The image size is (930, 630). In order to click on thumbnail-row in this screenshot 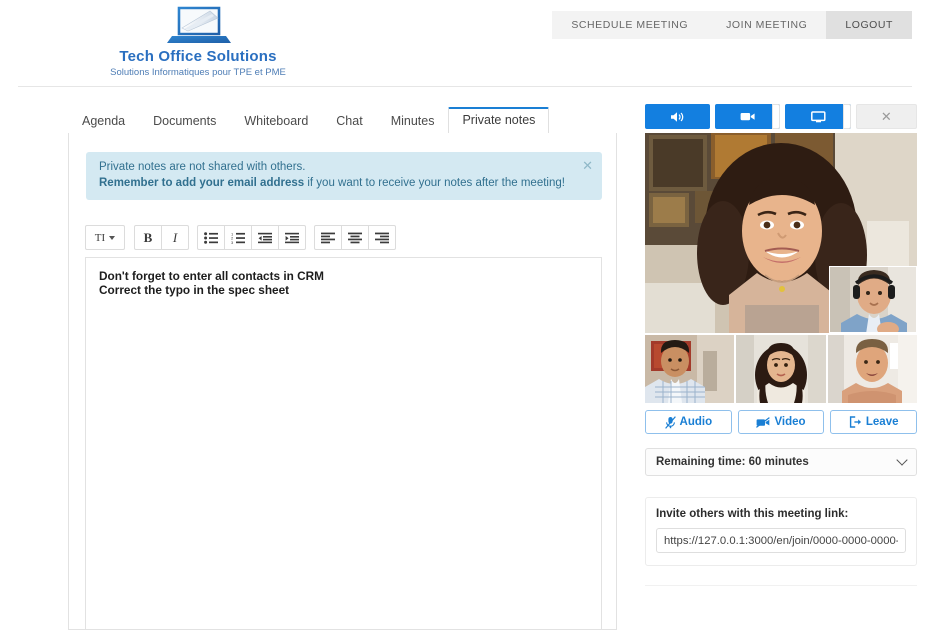, I will do `click(781, 369)`.